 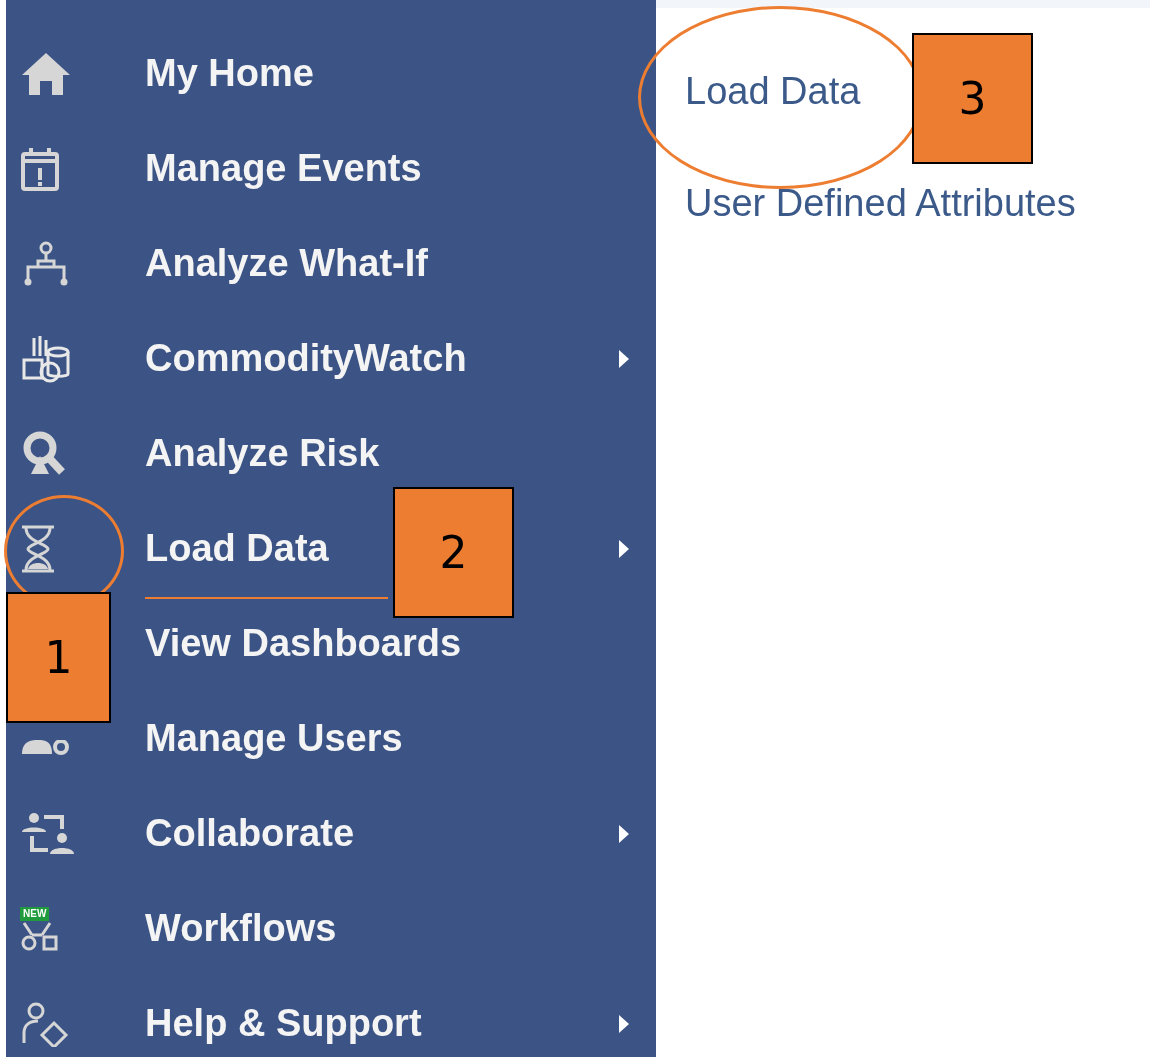 What do you see at coordinates (40, 168) in the screenshot?
I see `calendar-icon` at bounding box center [40, 168].